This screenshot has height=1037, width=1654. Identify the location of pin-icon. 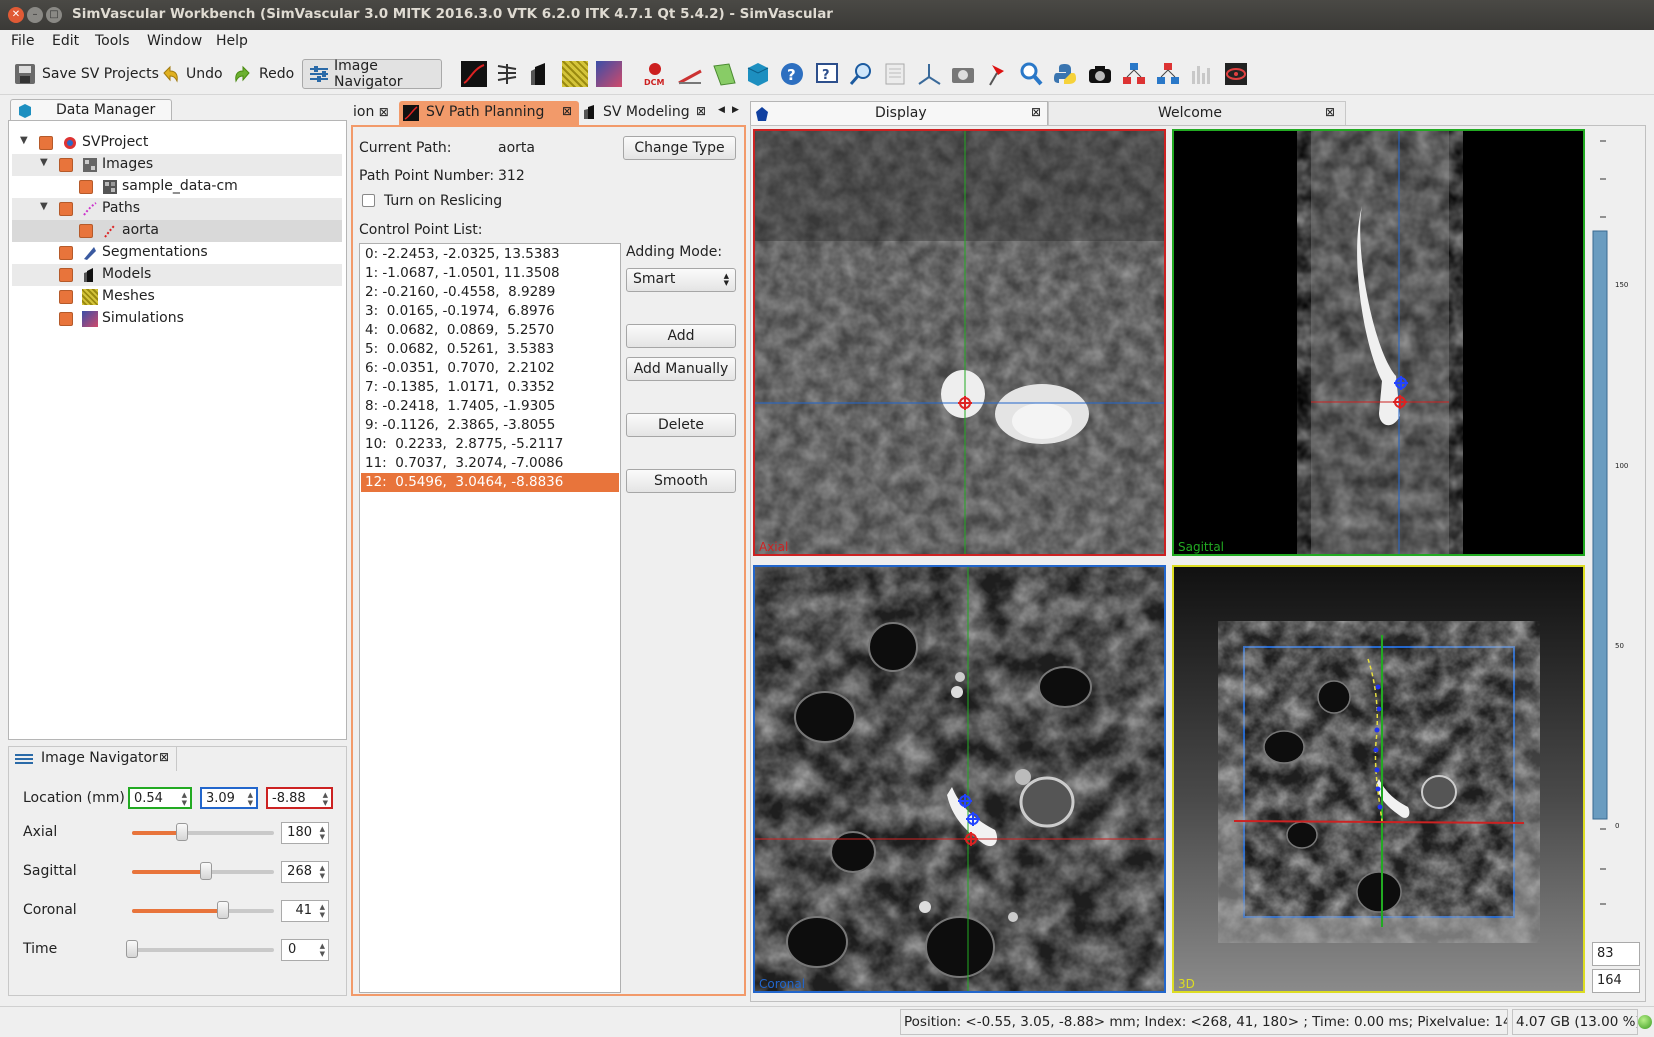
(997, 74).